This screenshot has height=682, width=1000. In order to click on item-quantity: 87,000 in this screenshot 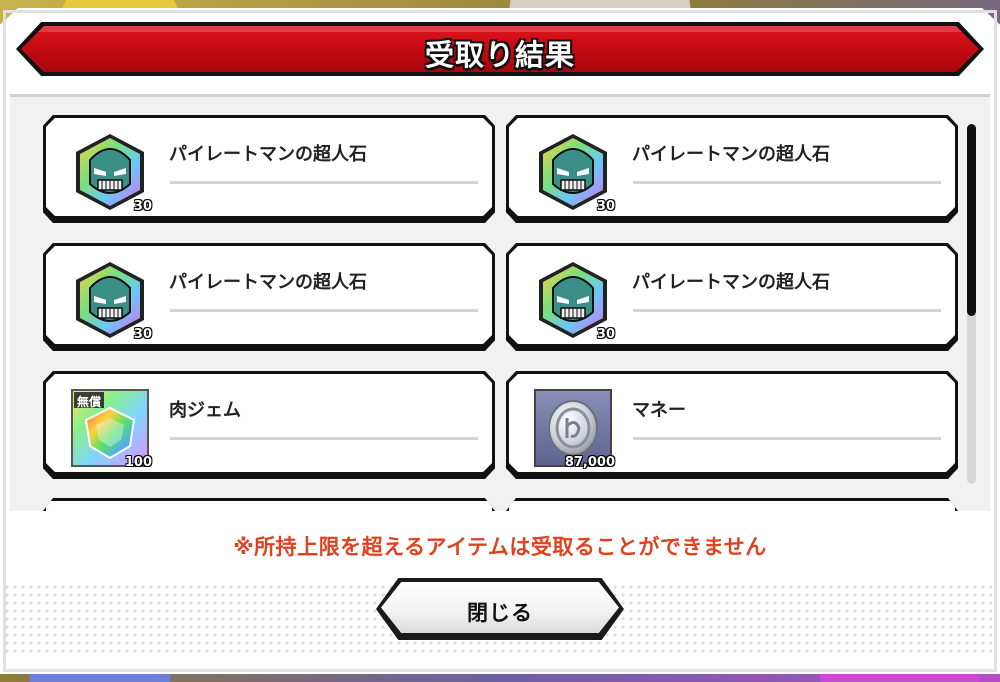, I will do `click(589, 462)`.